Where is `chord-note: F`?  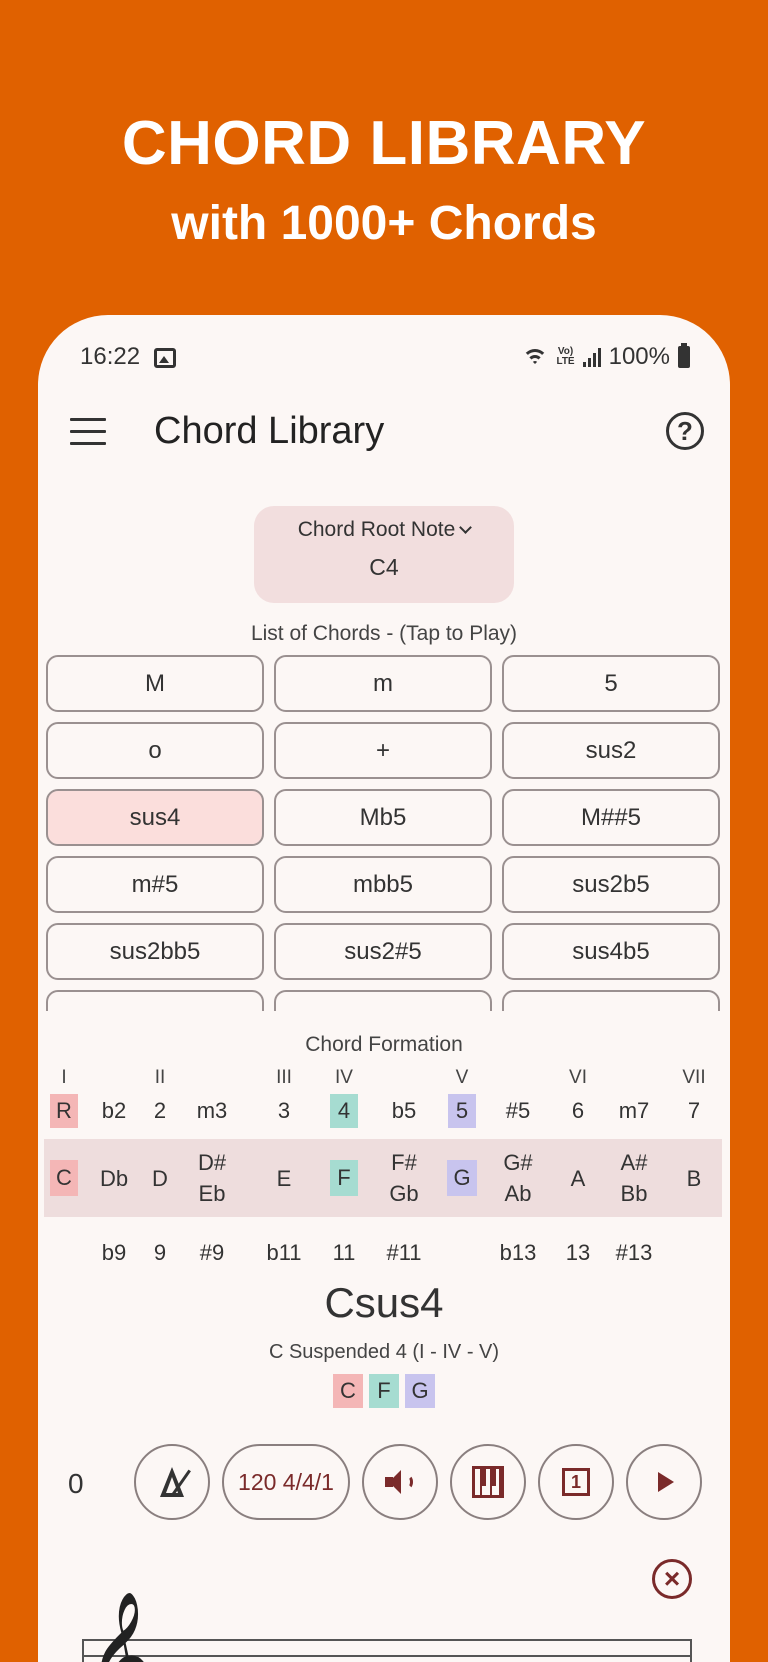
chord-note: F is located at coordinates (384, 1391).